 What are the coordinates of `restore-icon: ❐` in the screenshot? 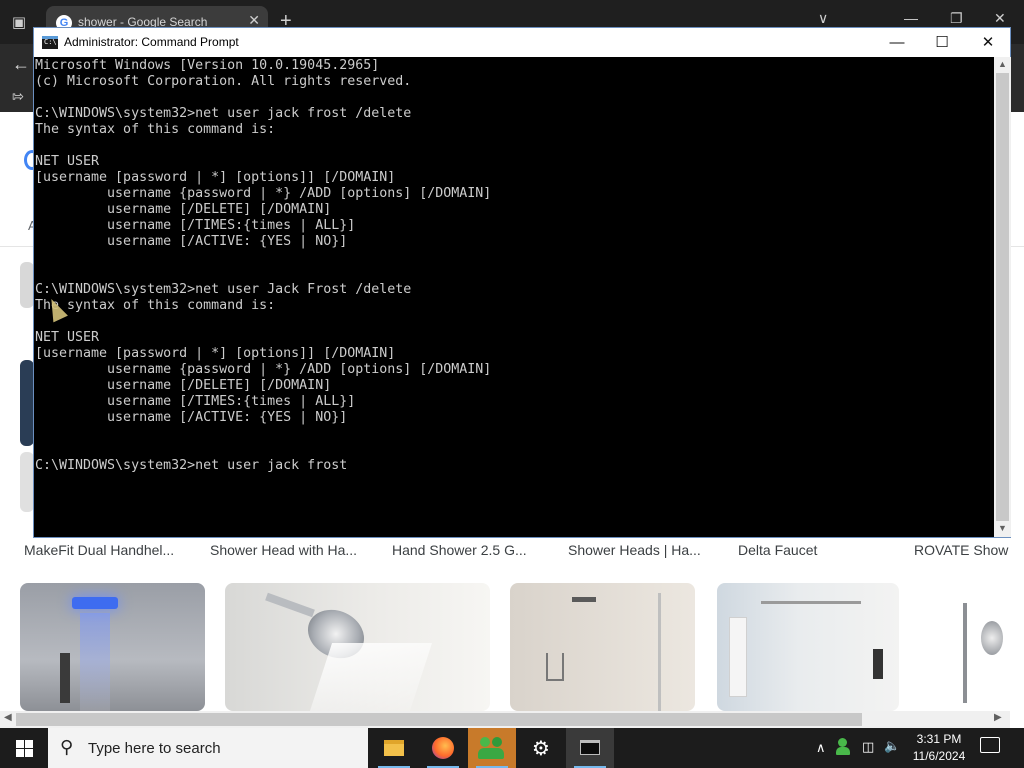 It's located at (956, 18).